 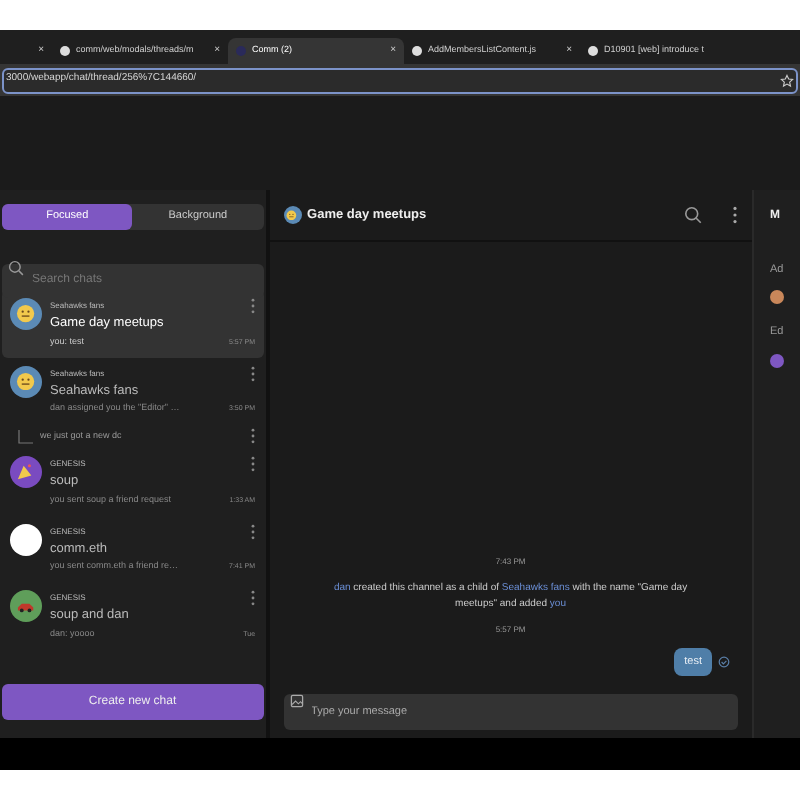 What do you see at coordinates (787, 80) in the screenshot?
I see `star-icon` at bounding box center [787, 80].